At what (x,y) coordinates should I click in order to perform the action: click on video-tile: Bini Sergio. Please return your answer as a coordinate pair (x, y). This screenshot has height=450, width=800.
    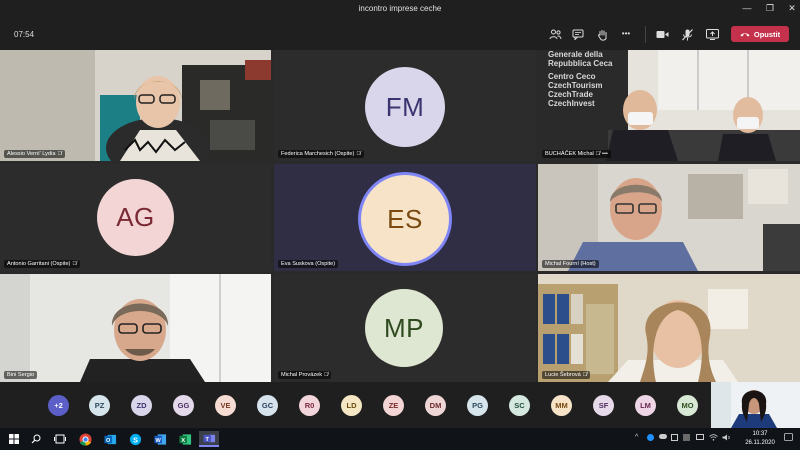
    Looking at the image, I should click on (135, 328).